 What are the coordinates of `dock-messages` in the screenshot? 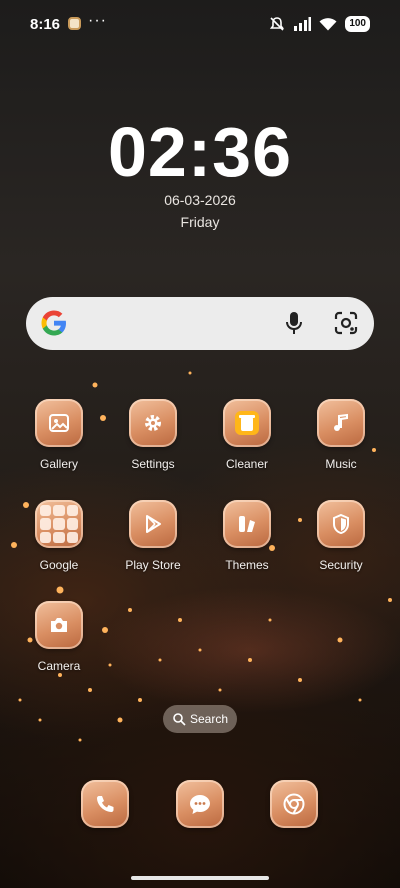 It's located at (200, 804).